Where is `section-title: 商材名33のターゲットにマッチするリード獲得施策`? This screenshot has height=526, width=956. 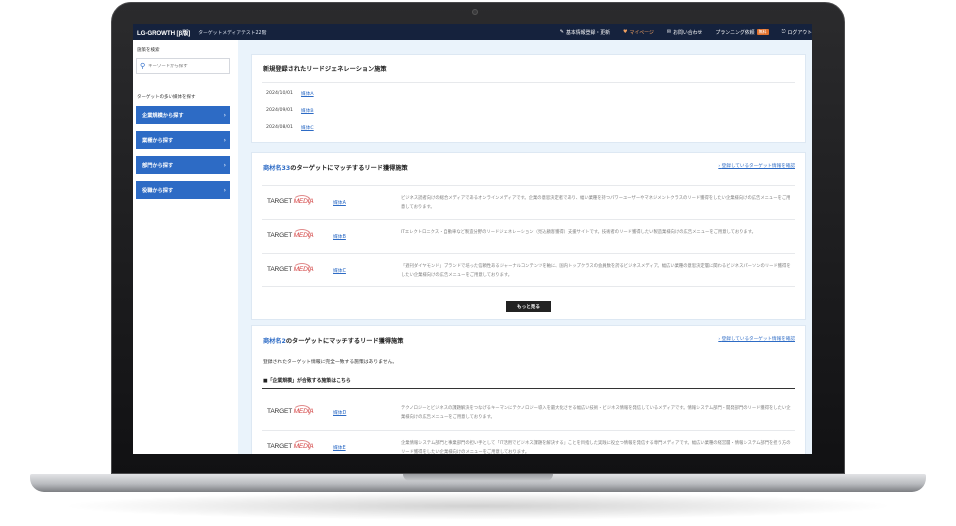 section-title: 商材名33のターゲットにマッチするリード獲得施策 is located at coordinates (335, 167).